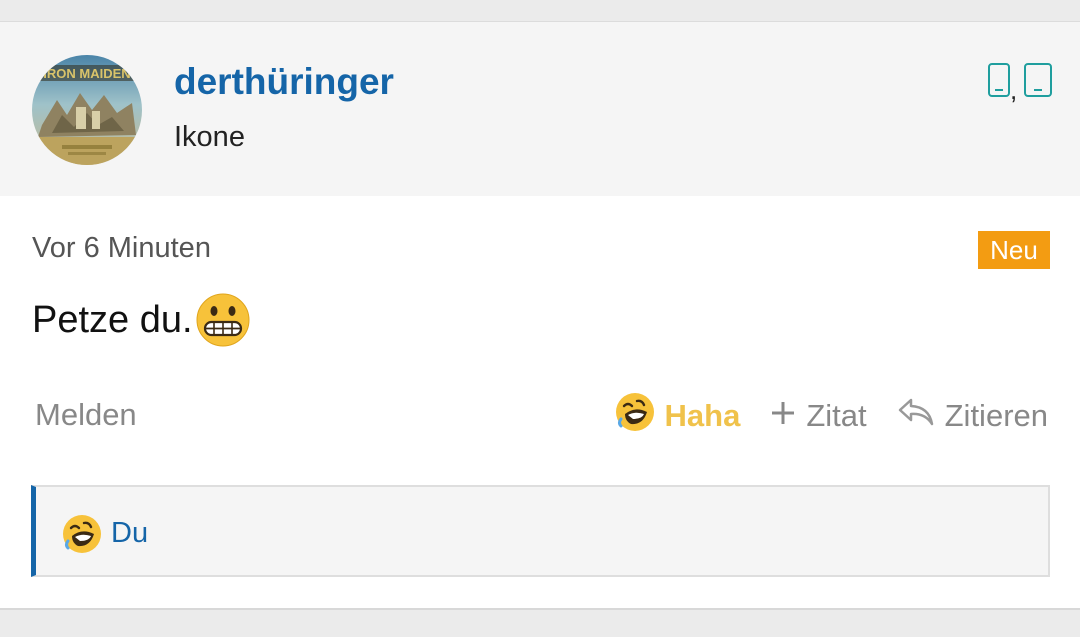  What do you see at coordinates (1019, 84) in the screenshot?
I see `device-indicator: ,` at bounding box center [1019, 84].